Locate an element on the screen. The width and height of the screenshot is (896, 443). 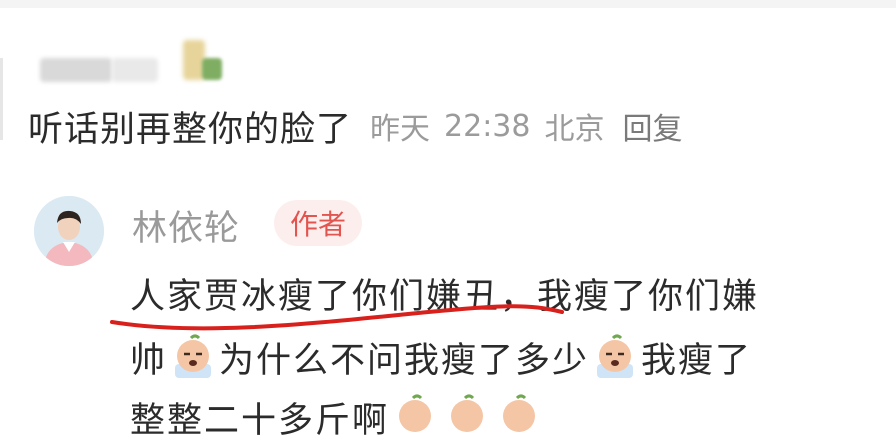
comment-row: 听话别再整你的脸了 昨天 22:38 北京 回复 is located at coordinates (355, 126).